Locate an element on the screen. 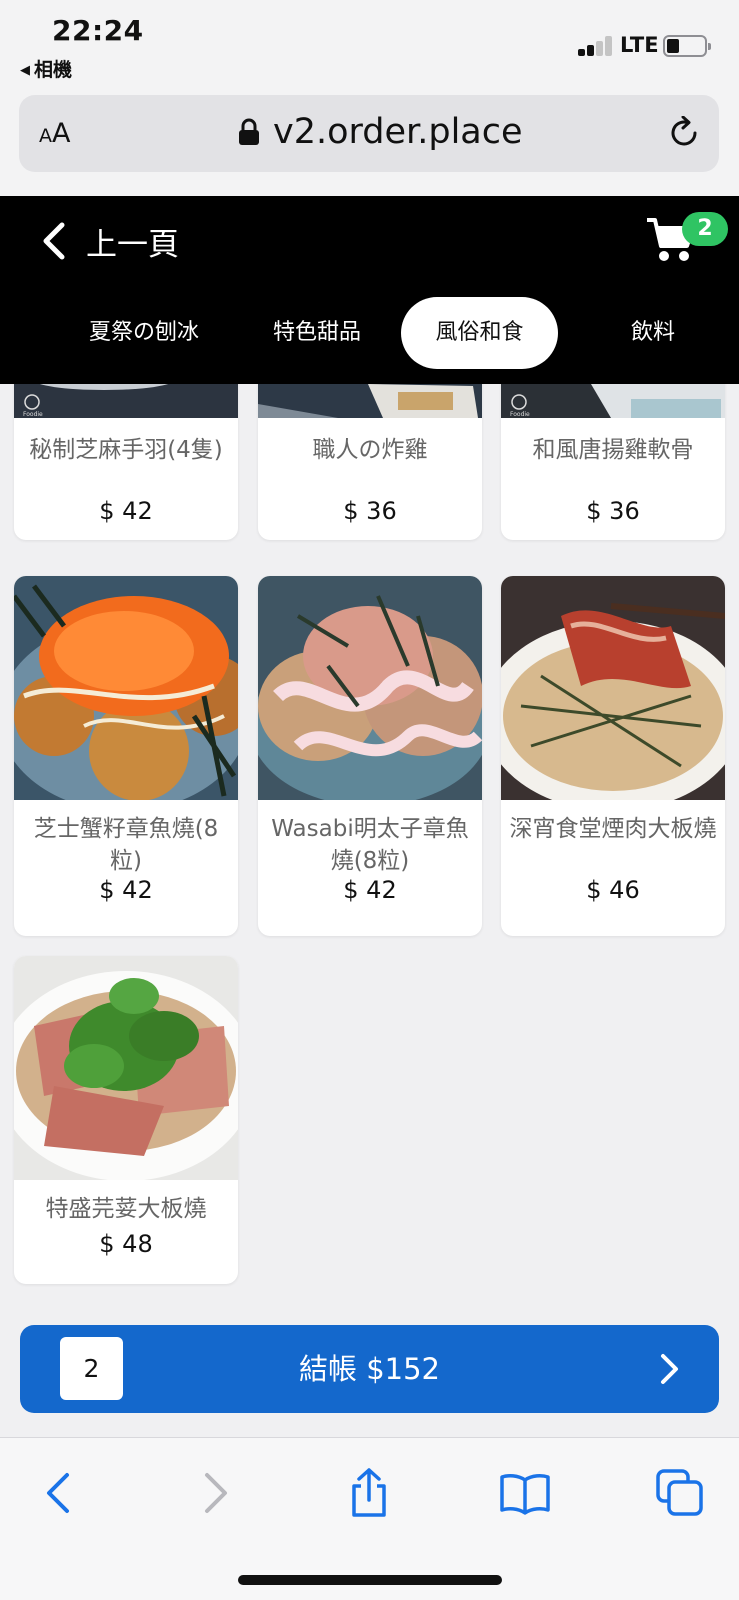 This screenshot has width=739, height=1600. back-triangle-icon: ◀ is located at coordinates (25, 70).